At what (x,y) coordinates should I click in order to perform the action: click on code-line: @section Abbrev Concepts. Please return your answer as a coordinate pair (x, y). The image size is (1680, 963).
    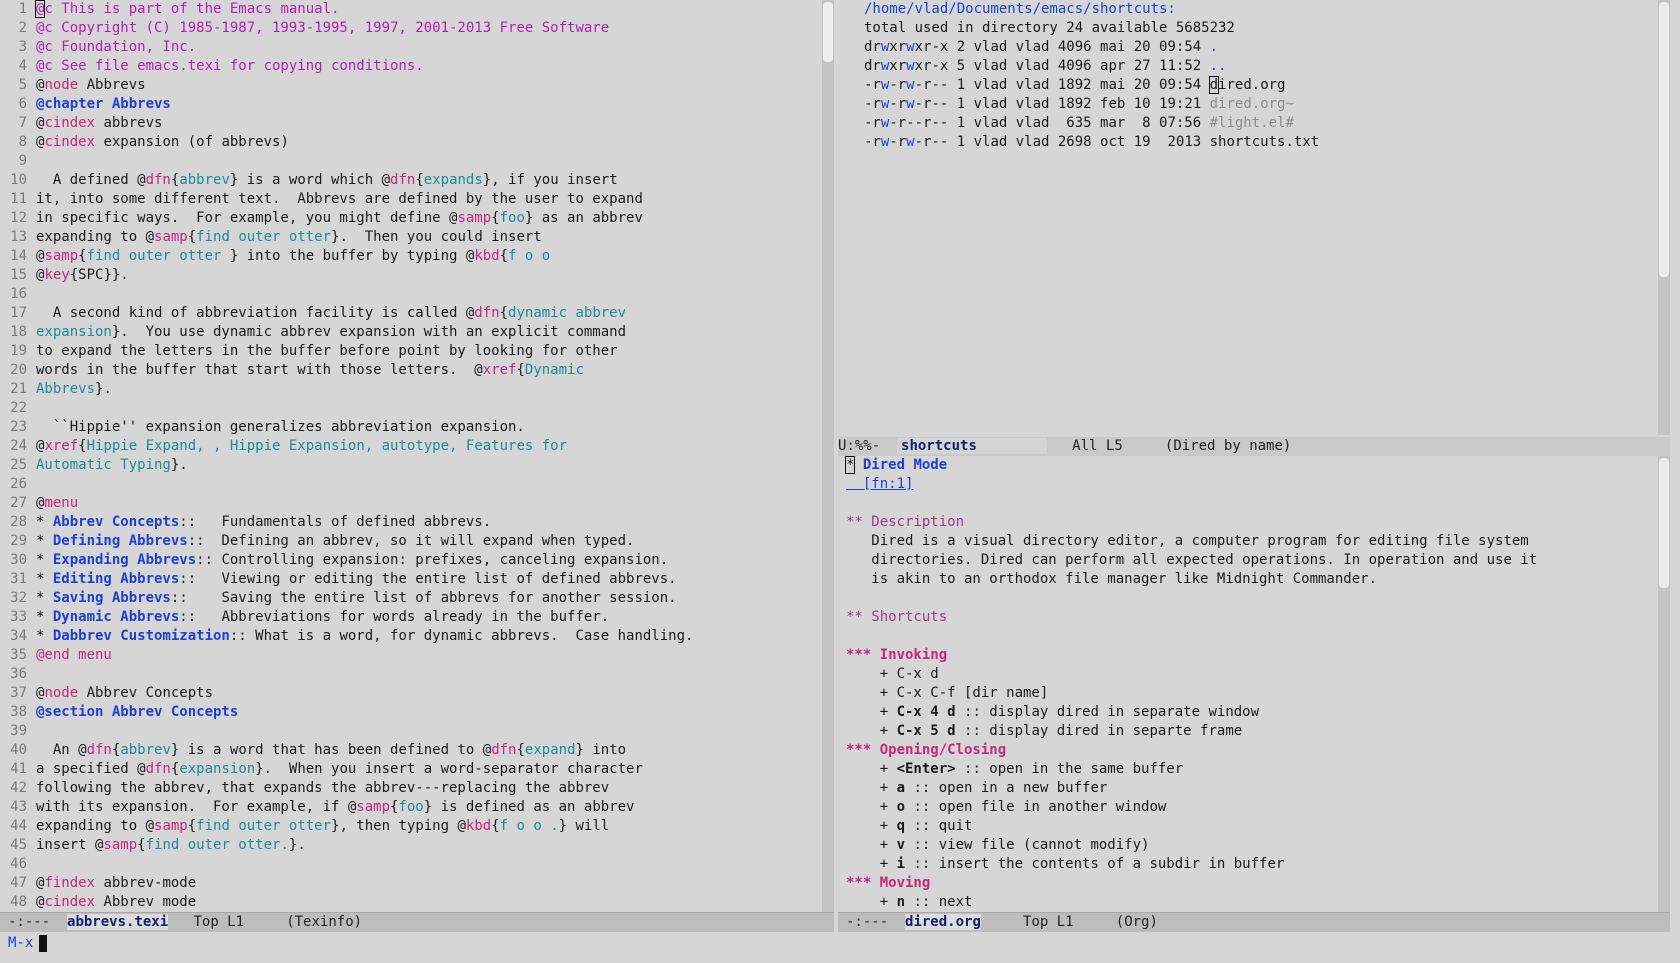
    Looking at the image, I should click on (423, 712).